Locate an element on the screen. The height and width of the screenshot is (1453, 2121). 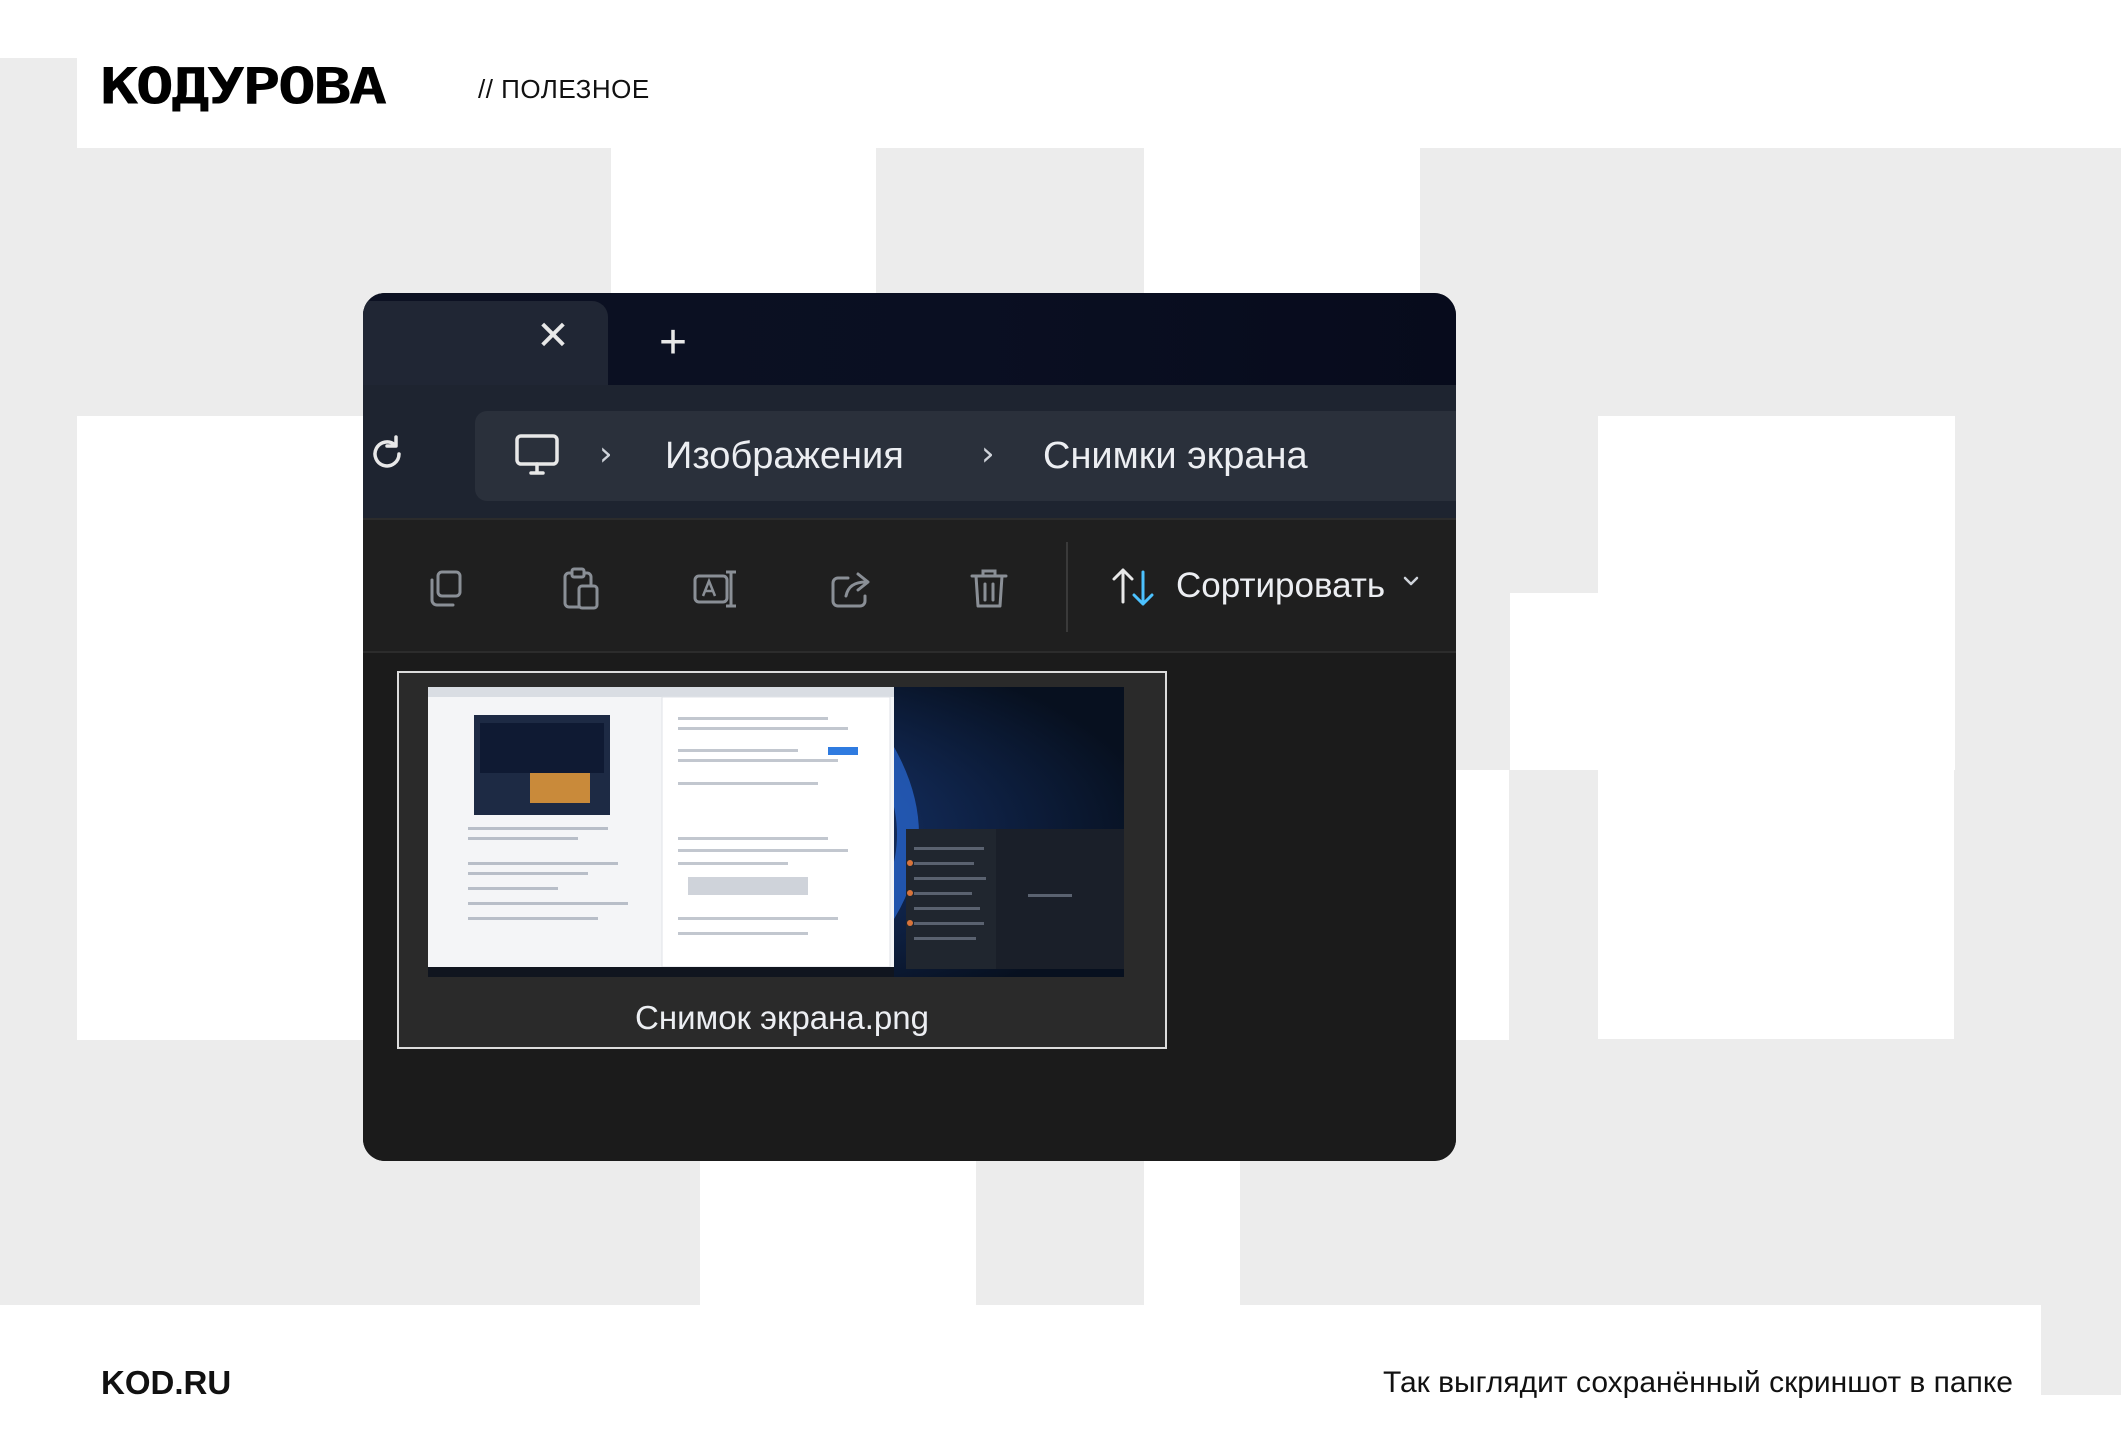
paste-icon is located at coordinates (580, 589).